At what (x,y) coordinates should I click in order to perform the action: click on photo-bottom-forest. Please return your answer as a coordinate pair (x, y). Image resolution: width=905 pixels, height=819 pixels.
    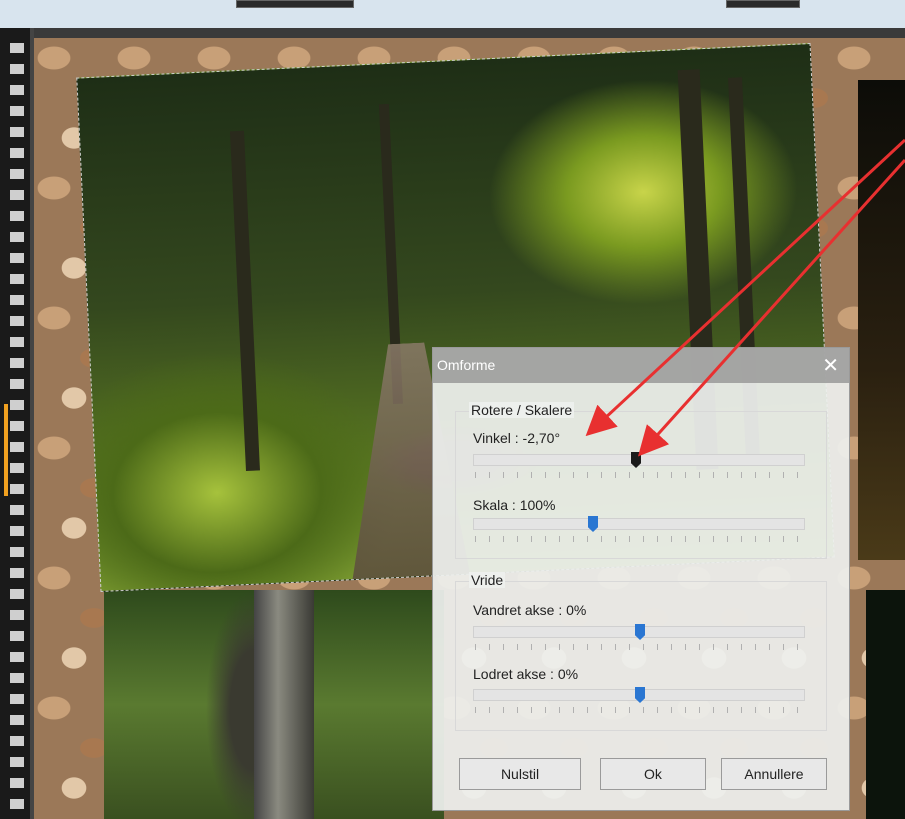
    Looking at the image, I should click on (274, 704).